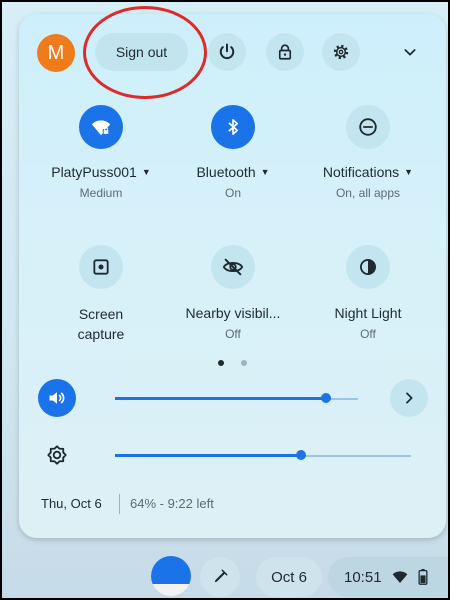 This screenshot has width=450, height=600. I want to click on shelf-time: 10:51, so click(363, 577).